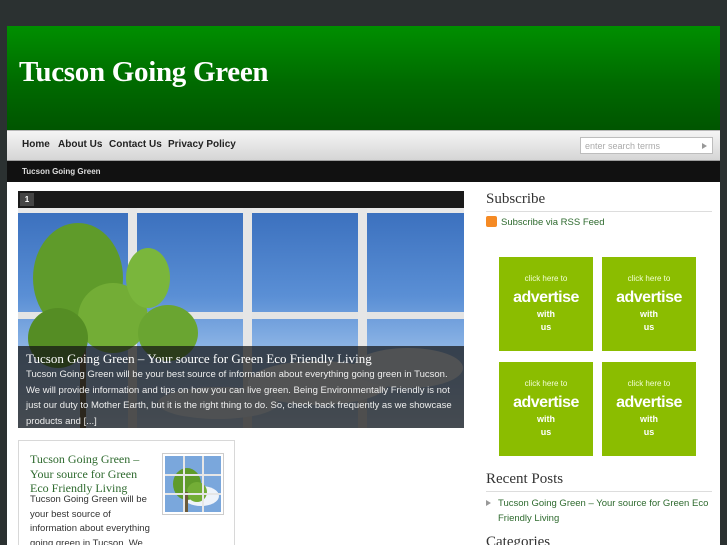 This screenshot has height=545, width=727. What do you see at coordinates (27, 199) in the screenshot?
I see `slider-index: 1` at bounding box center [27, 199].